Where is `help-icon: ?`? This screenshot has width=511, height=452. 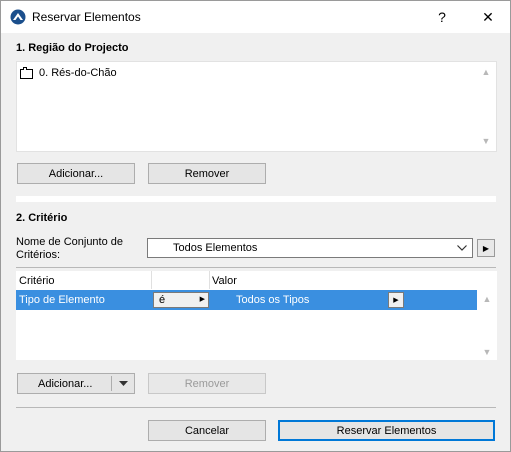 help-icon: ? is located at coordinates (442, 17).